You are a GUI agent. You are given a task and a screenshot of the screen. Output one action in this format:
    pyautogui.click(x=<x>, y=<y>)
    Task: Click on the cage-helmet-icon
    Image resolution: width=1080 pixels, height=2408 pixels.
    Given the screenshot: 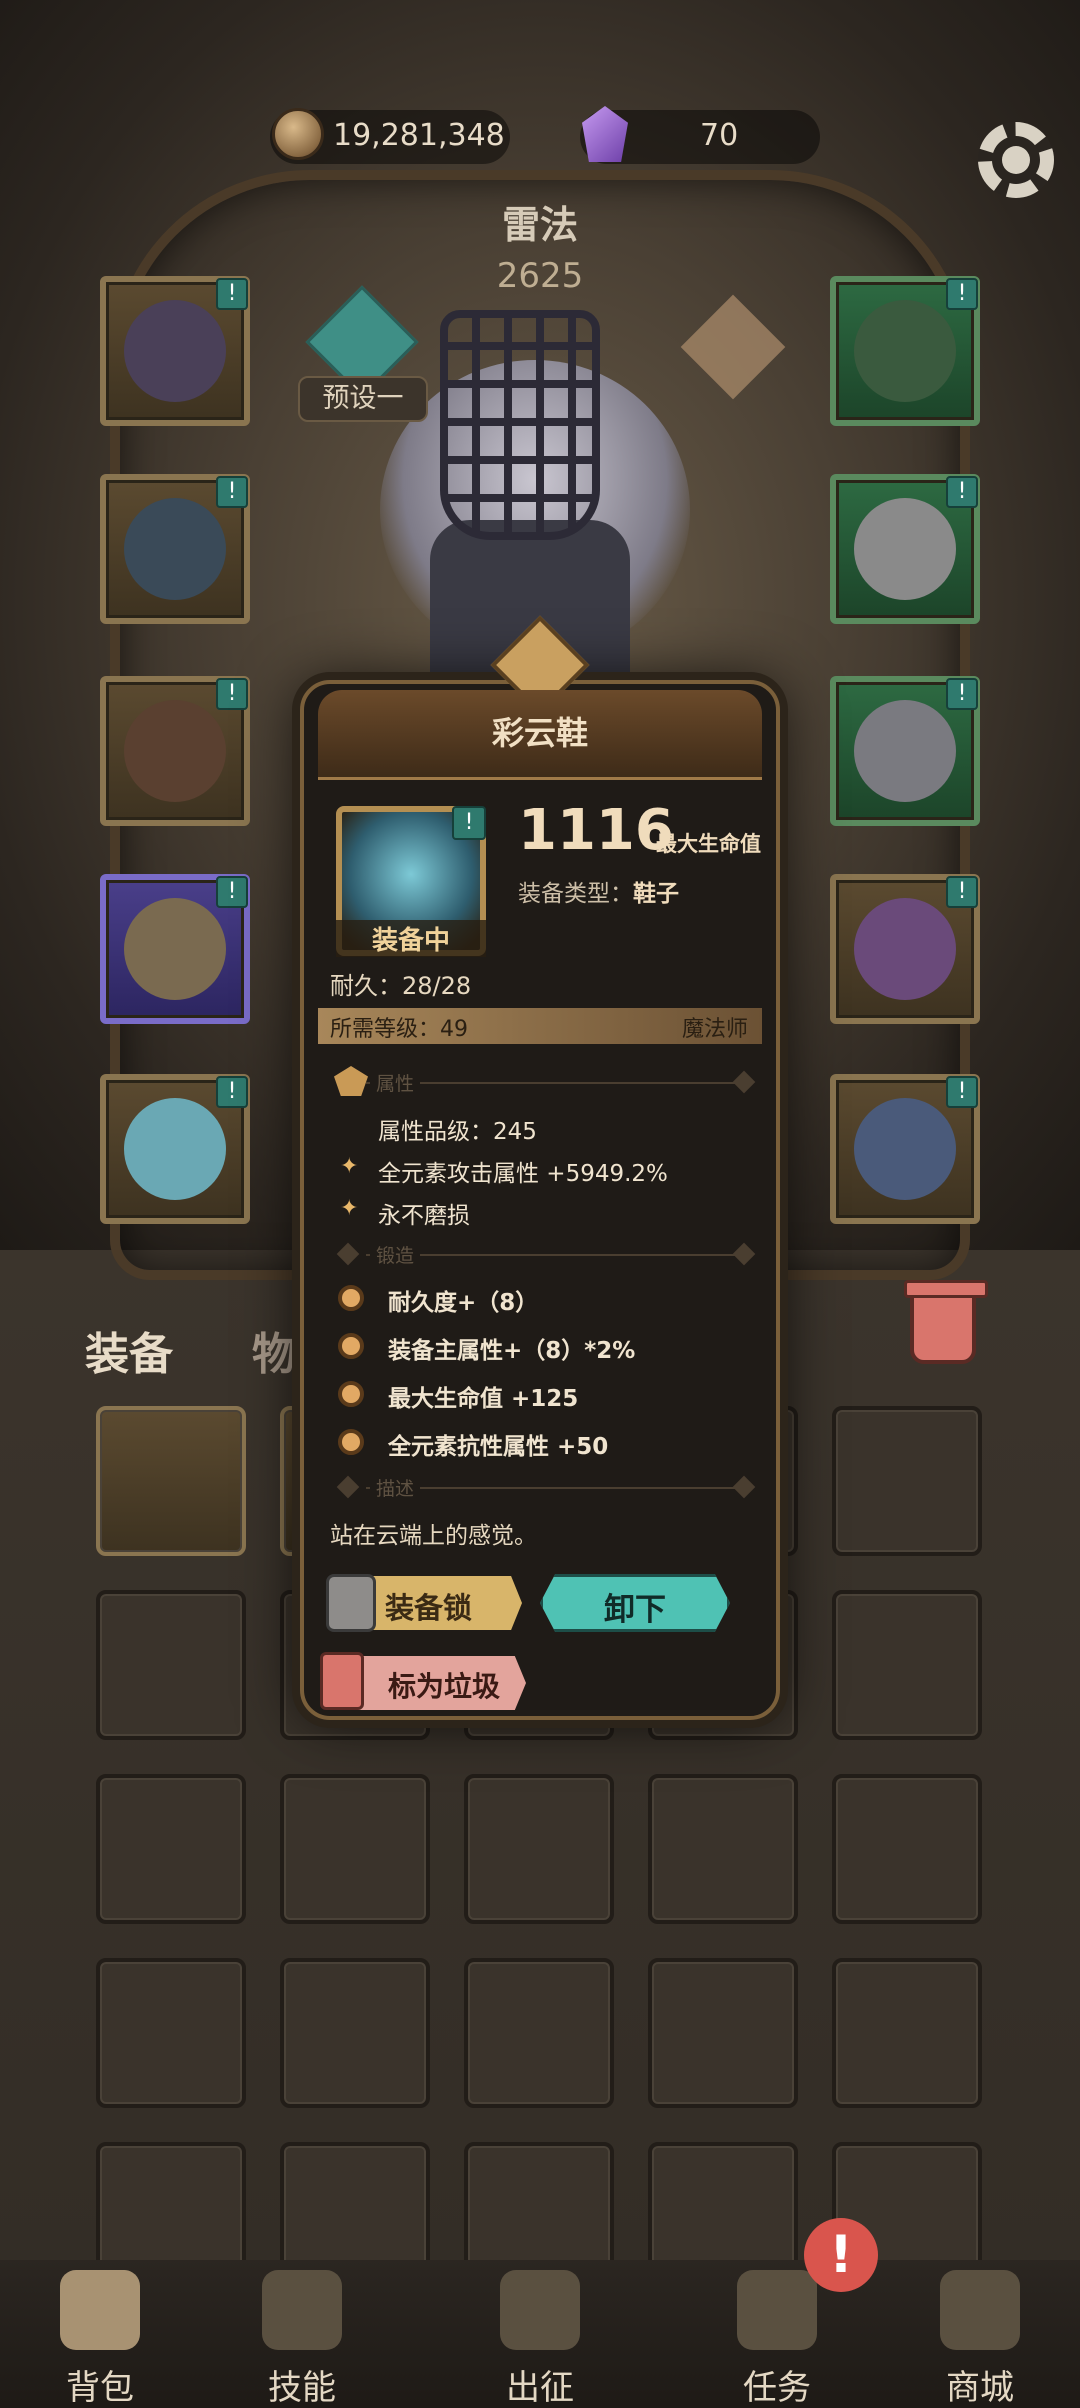 What is the action you would take?
    pyautogui.click(x=175, y=351)
    